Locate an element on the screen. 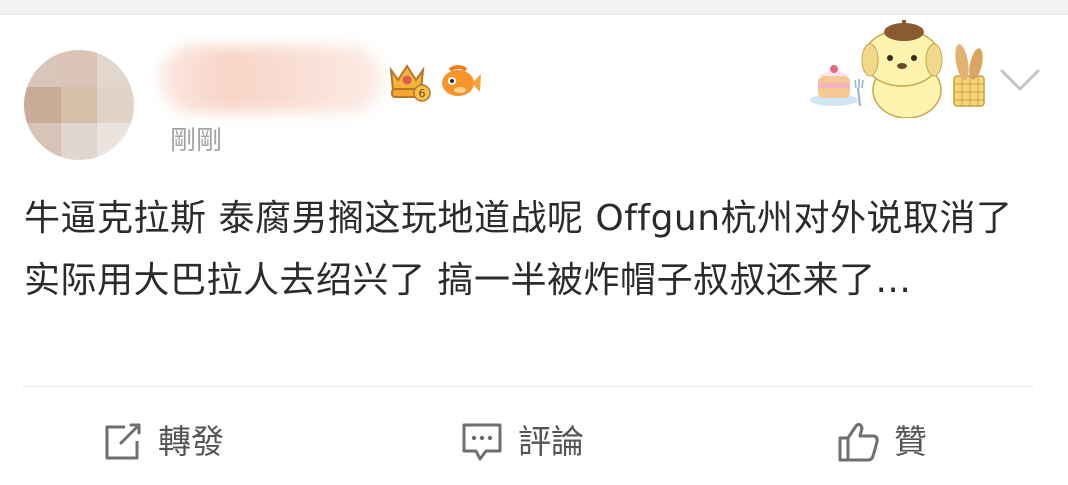  comment-bubble-icon is located at coordinates (482, 442).